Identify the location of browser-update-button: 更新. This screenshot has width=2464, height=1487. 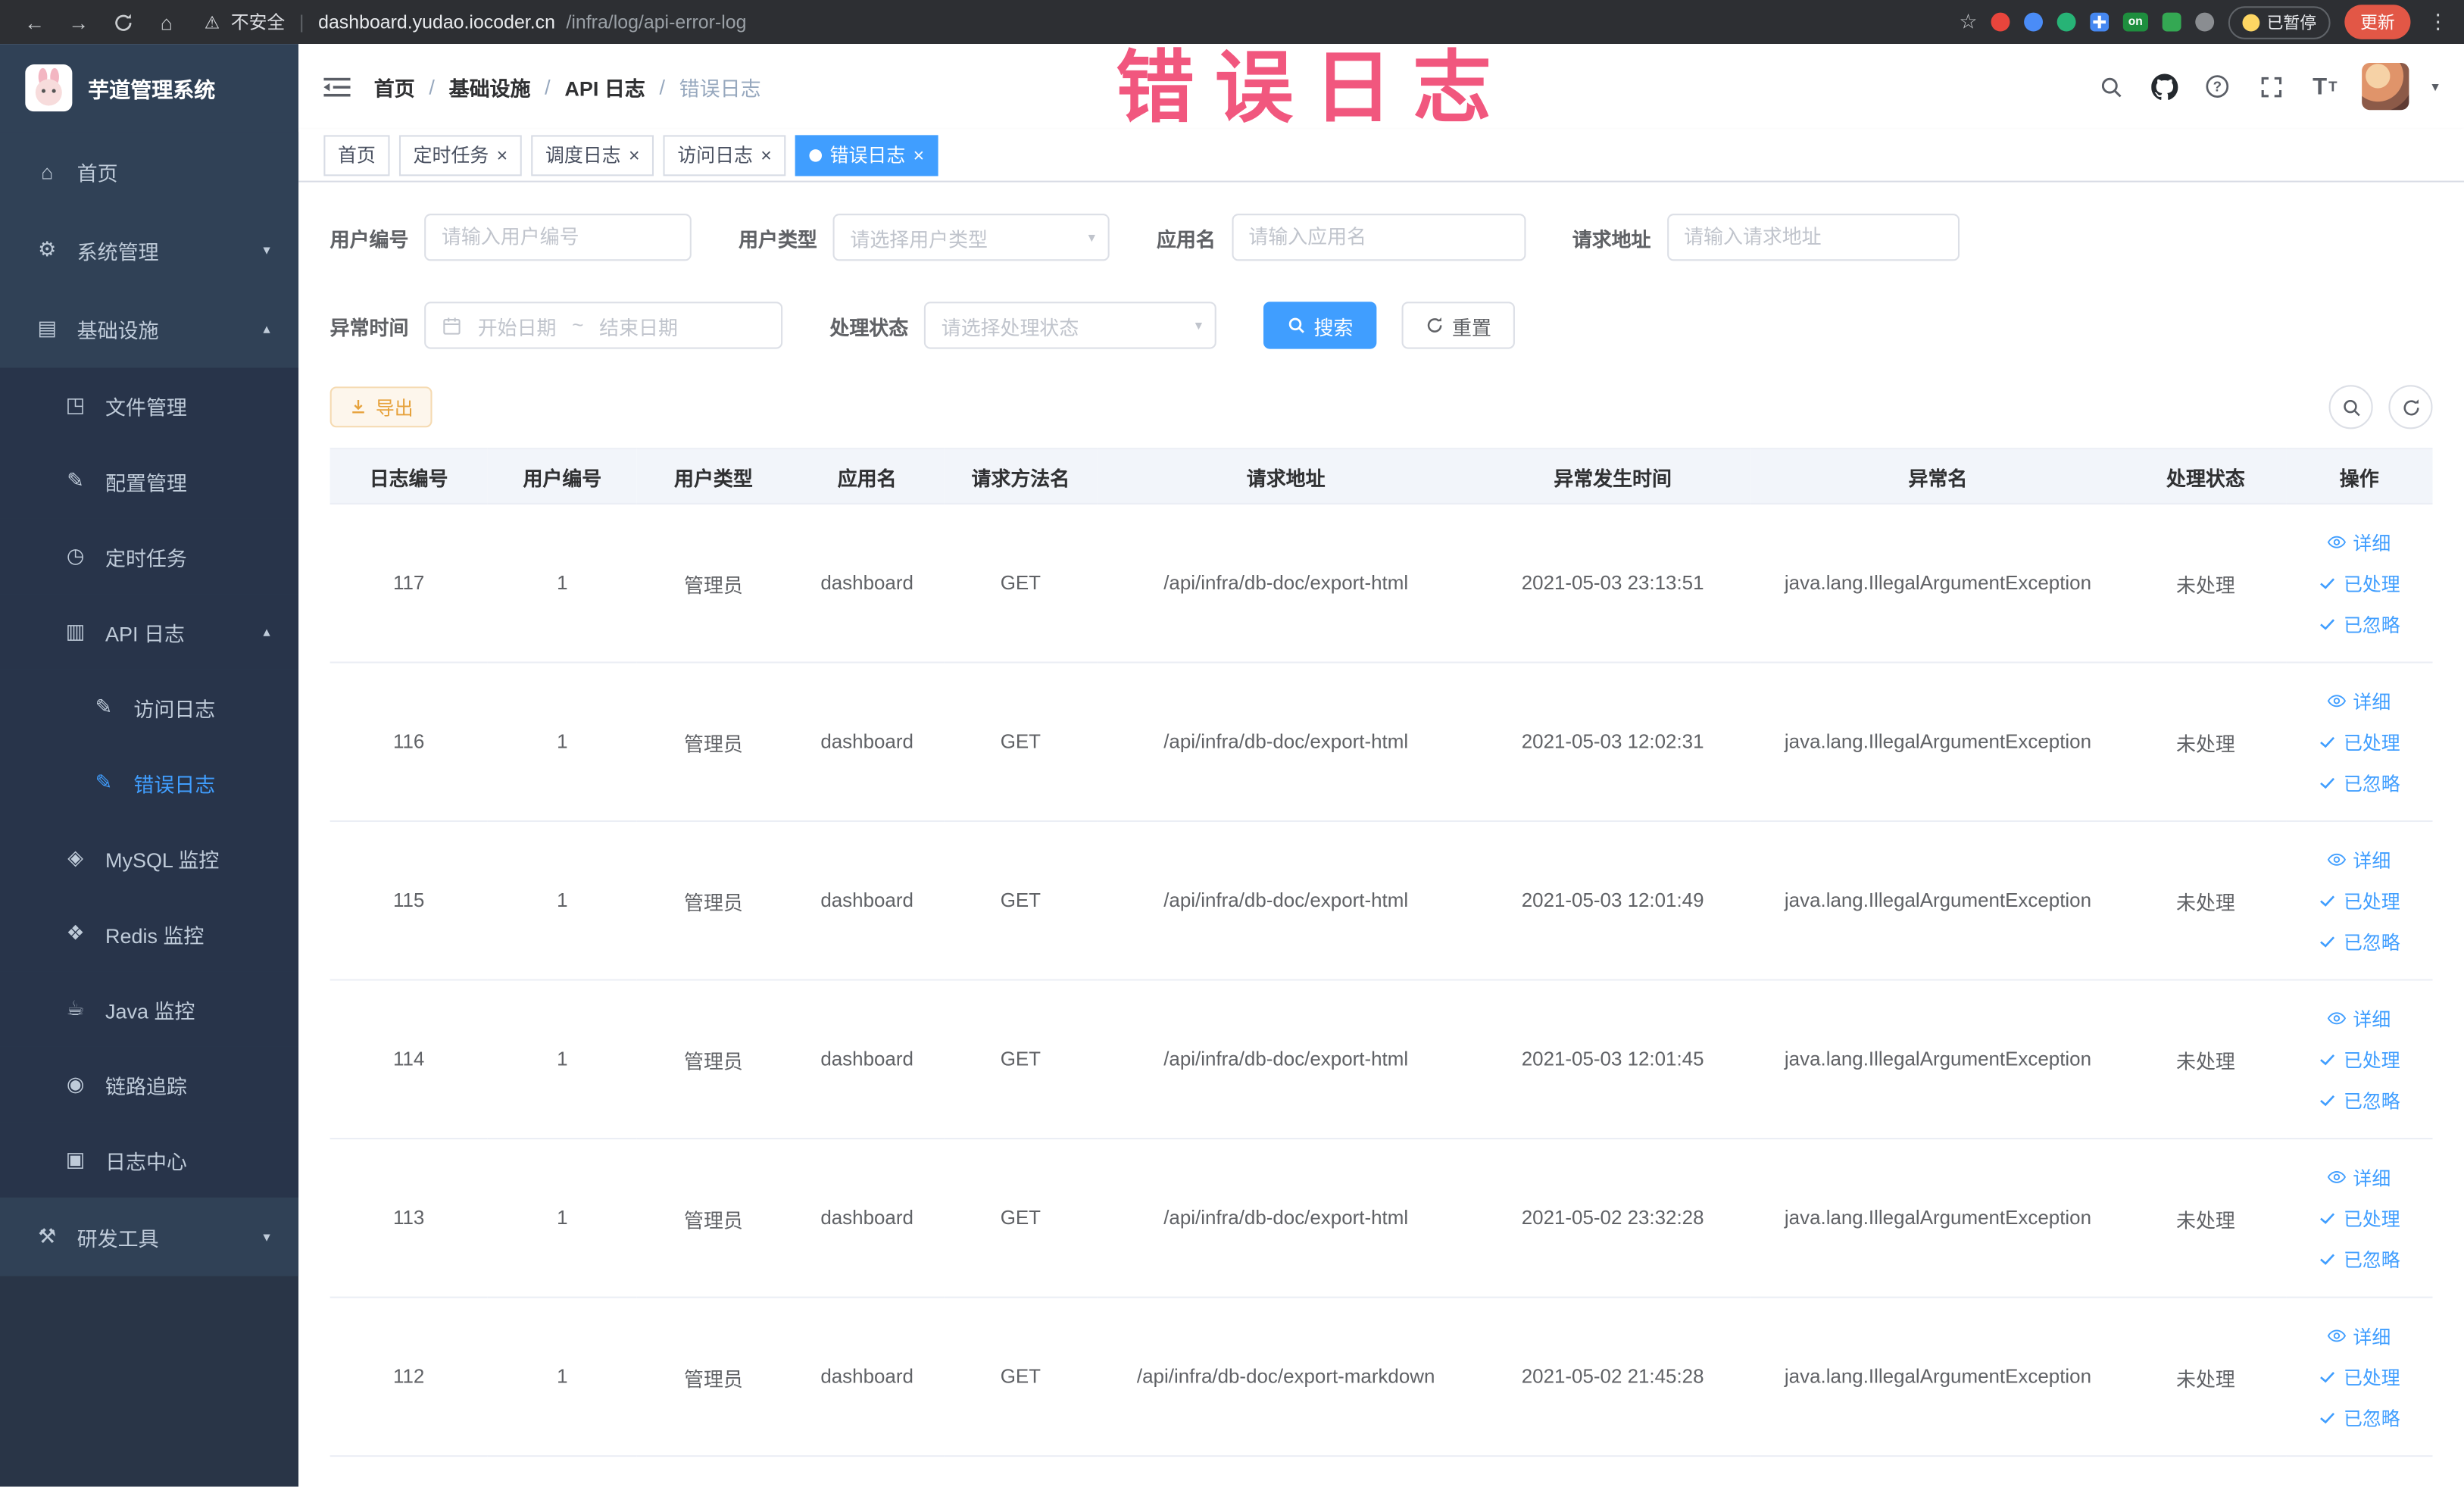
(2377, 22).